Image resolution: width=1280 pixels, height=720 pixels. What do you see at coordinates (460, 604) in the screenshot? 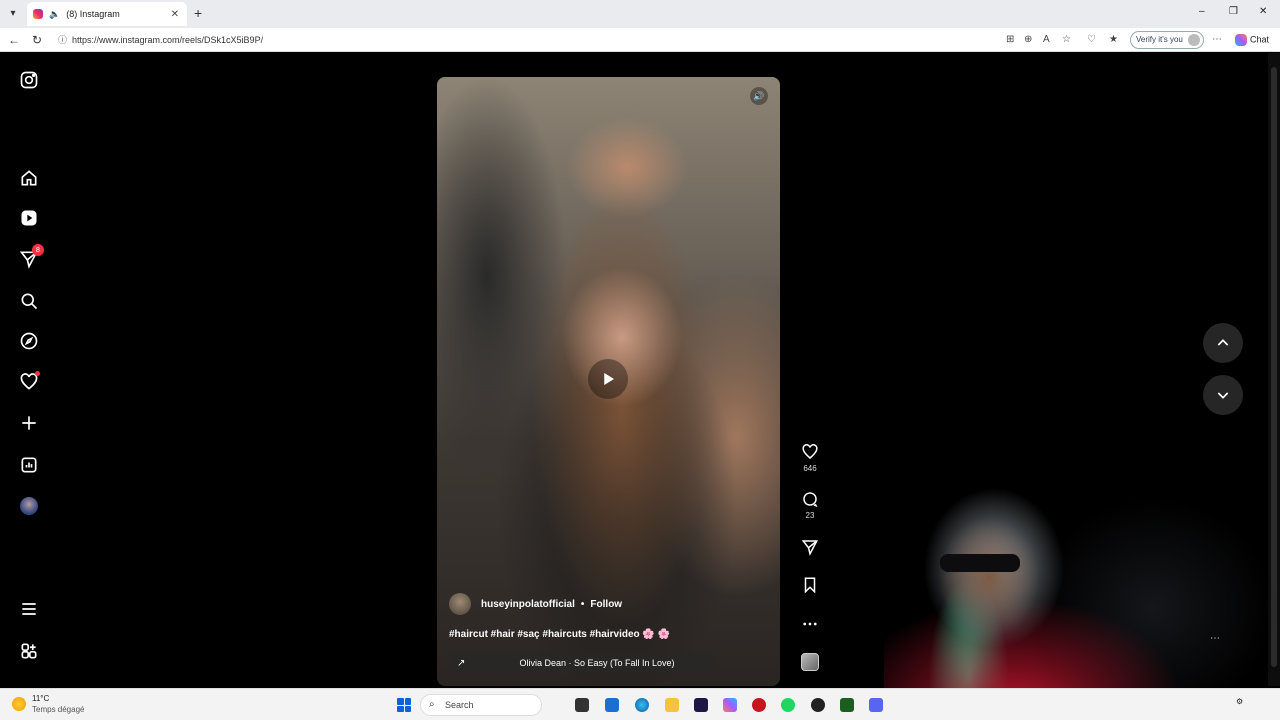
I see `author-avatar` at bounding box center [460, 604].